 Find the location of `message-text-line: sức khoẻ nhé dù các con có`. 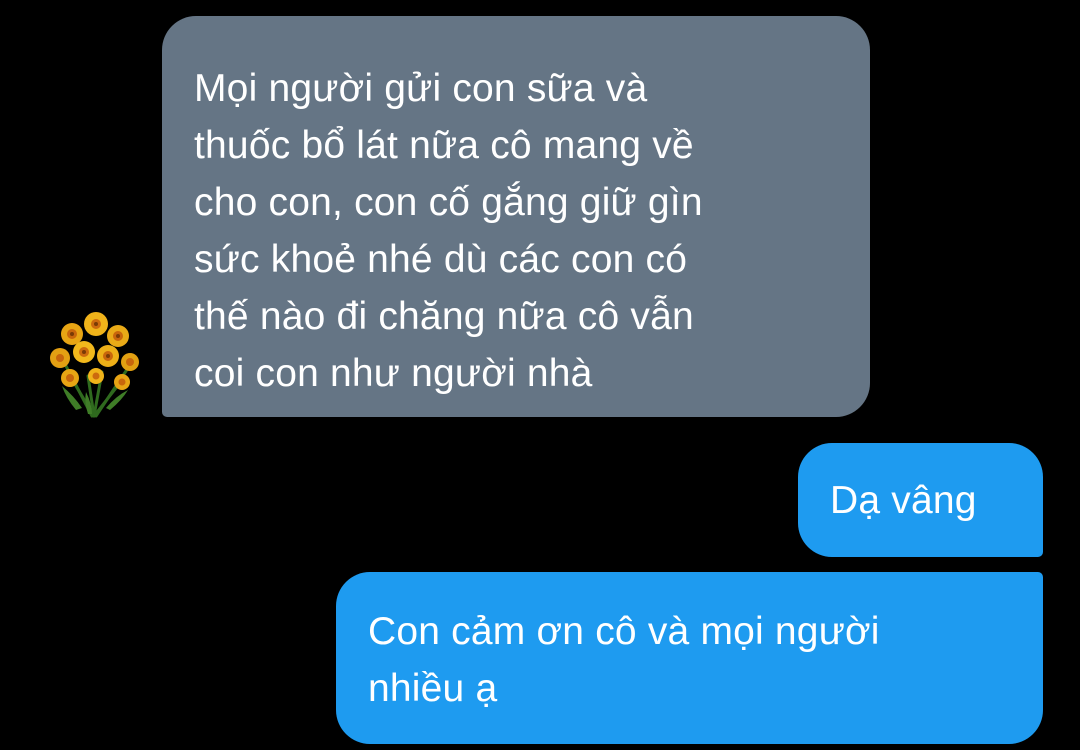

message-text-line: sức khoẻ nhé dù các con có is located at coordinates (441, 259).